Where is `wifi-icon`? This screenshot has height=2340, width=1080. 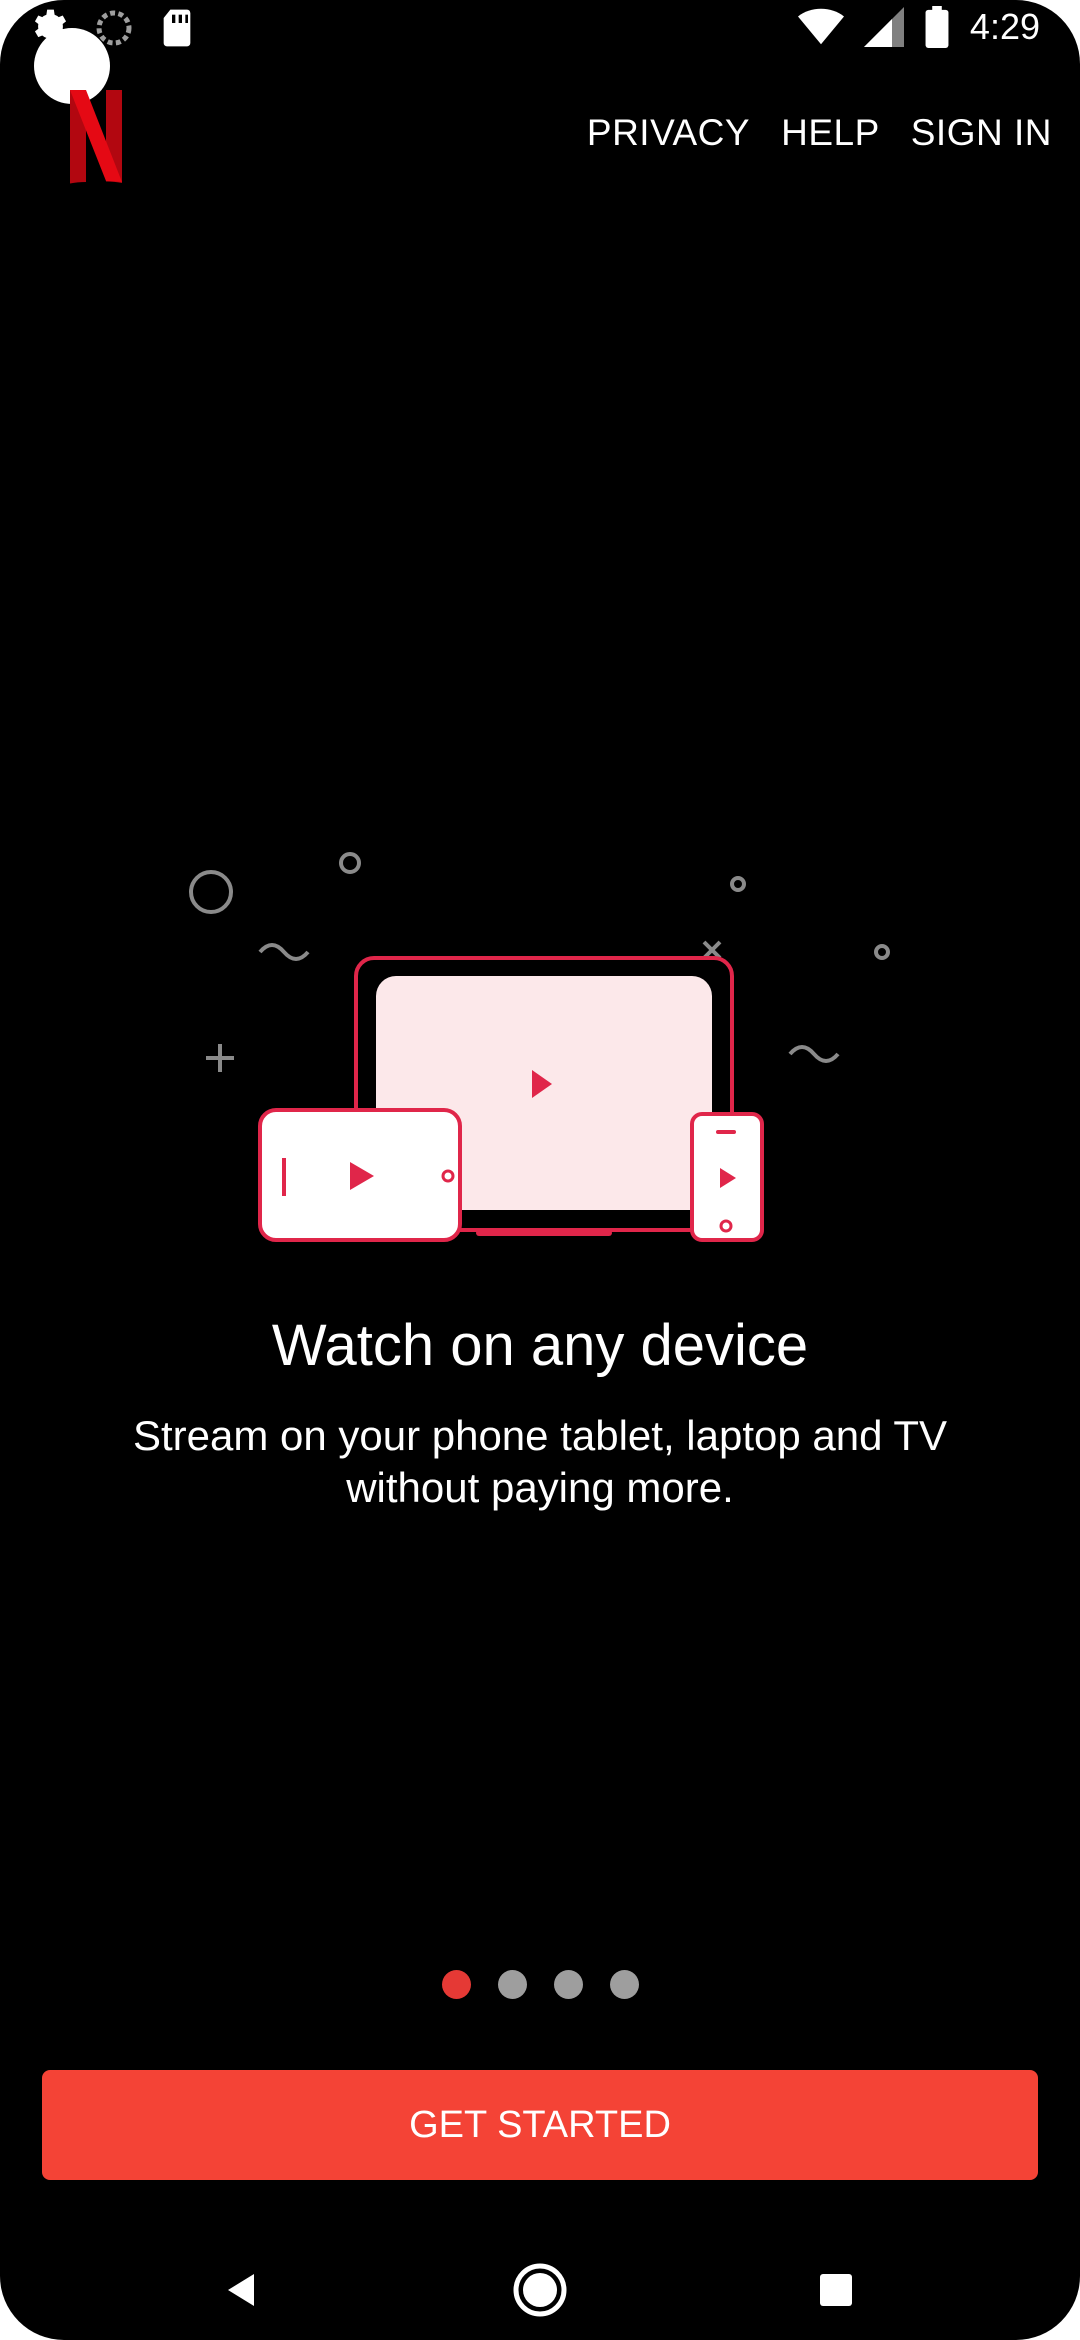
wifi-icon is located at coordinates (820, 26).